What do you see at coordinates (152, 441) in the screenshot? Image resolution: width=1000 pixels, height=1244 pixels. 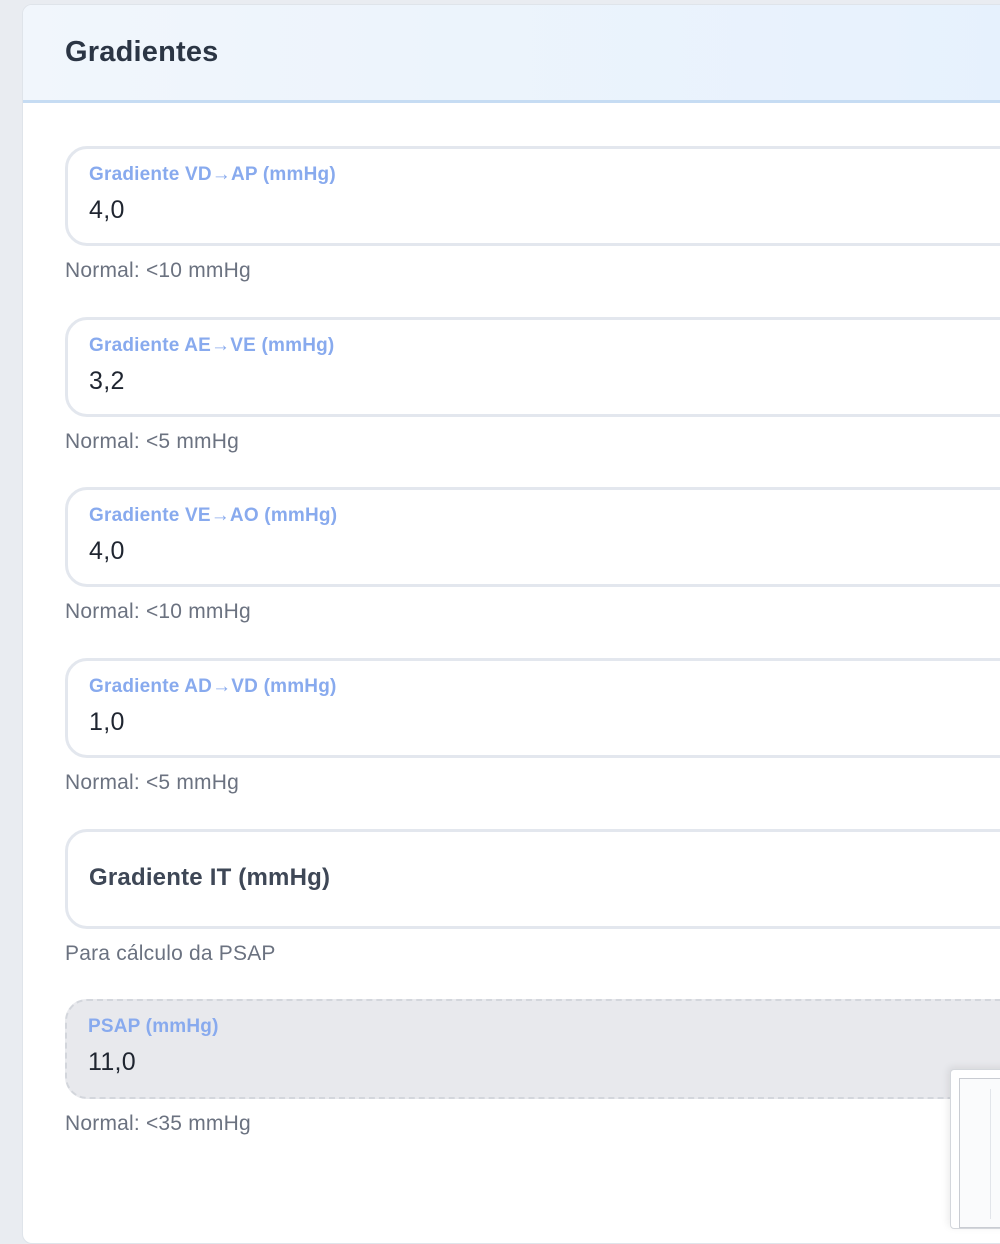 I see `gradient-ae-ve-hint: Normal: <5 mmHg` at bounding box center [152, 441].